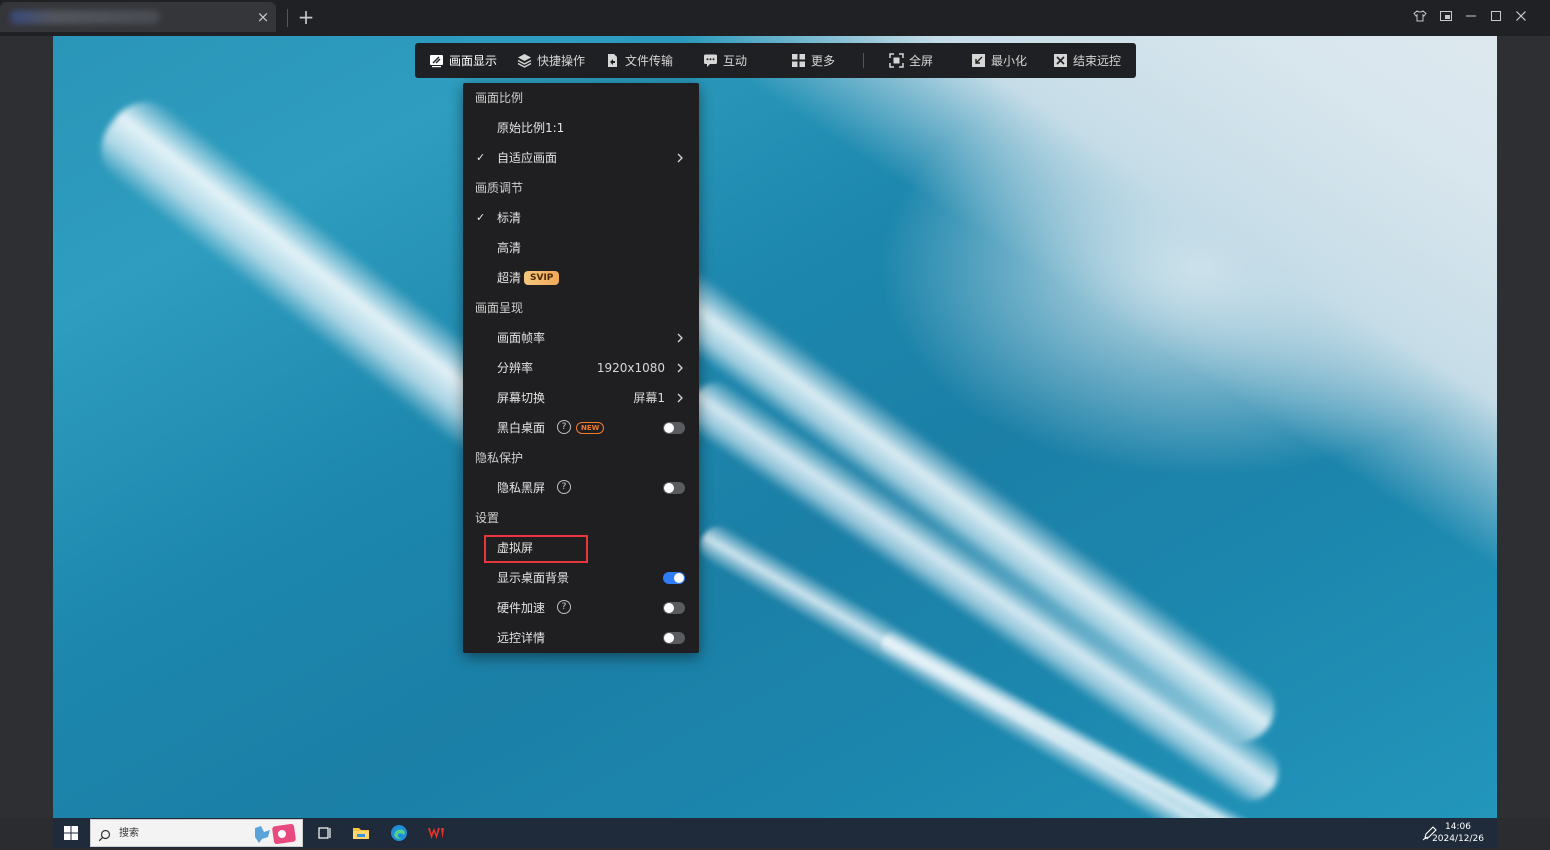  What do you see at coordinates (527, 158) in the screenshot?
I see `menu-item-label: 自适应画面` at bounding box center [527, 158].